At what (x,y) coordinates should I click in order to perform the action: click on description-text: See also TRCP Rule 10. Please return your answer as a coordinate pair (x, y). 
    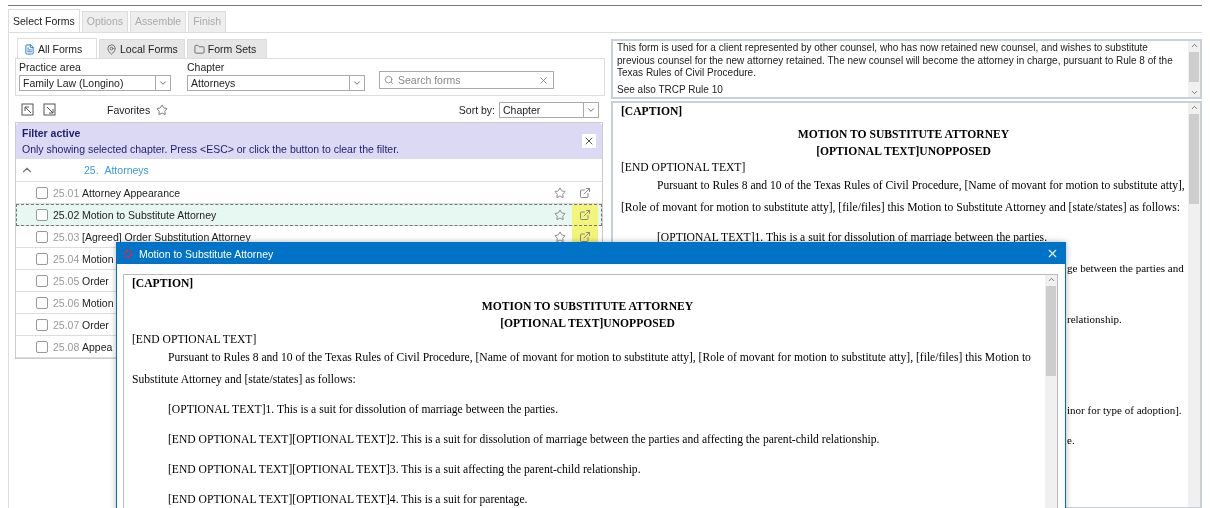
    Looking at the image, I should click on (670, 89).